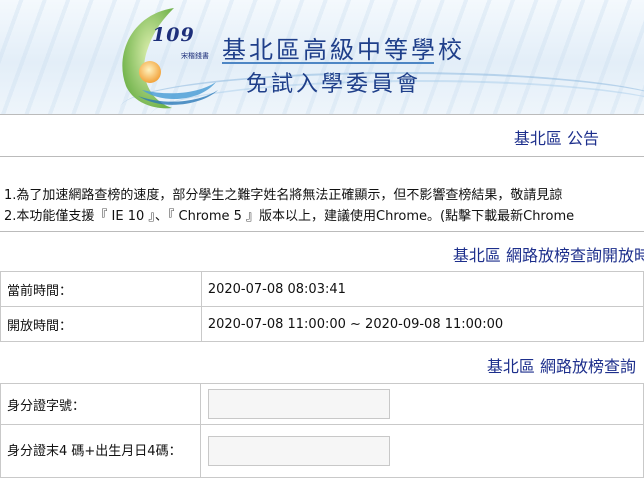 This screenshot has height=483, width=644. I want to click on id-number-label: 身分證字號：, so click(101, 404).